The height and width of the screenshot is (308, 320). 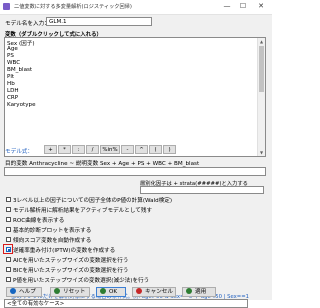 I want to click on option-checkbox-roc, so click(x=8, y=219).